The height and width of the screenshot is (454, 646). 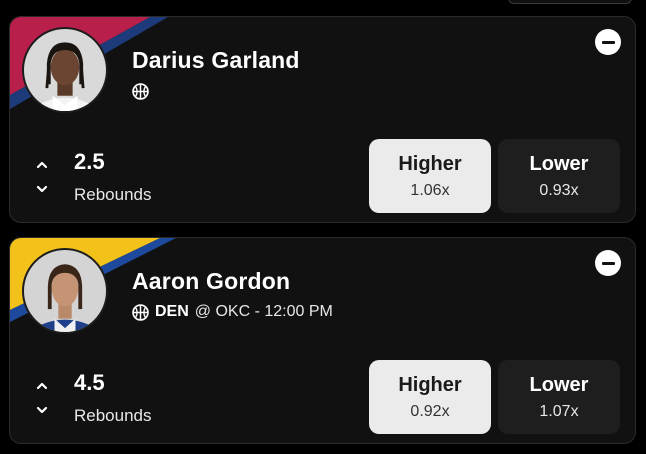 I want to click on lower-multiplier: 0.93x, so click(x=559, y=190).